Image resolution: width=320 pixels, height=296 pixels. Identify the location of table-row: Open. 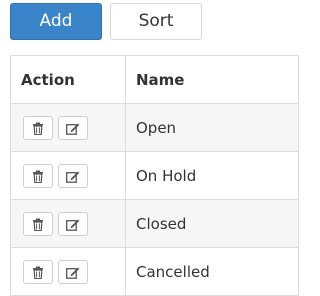
(154, 127).